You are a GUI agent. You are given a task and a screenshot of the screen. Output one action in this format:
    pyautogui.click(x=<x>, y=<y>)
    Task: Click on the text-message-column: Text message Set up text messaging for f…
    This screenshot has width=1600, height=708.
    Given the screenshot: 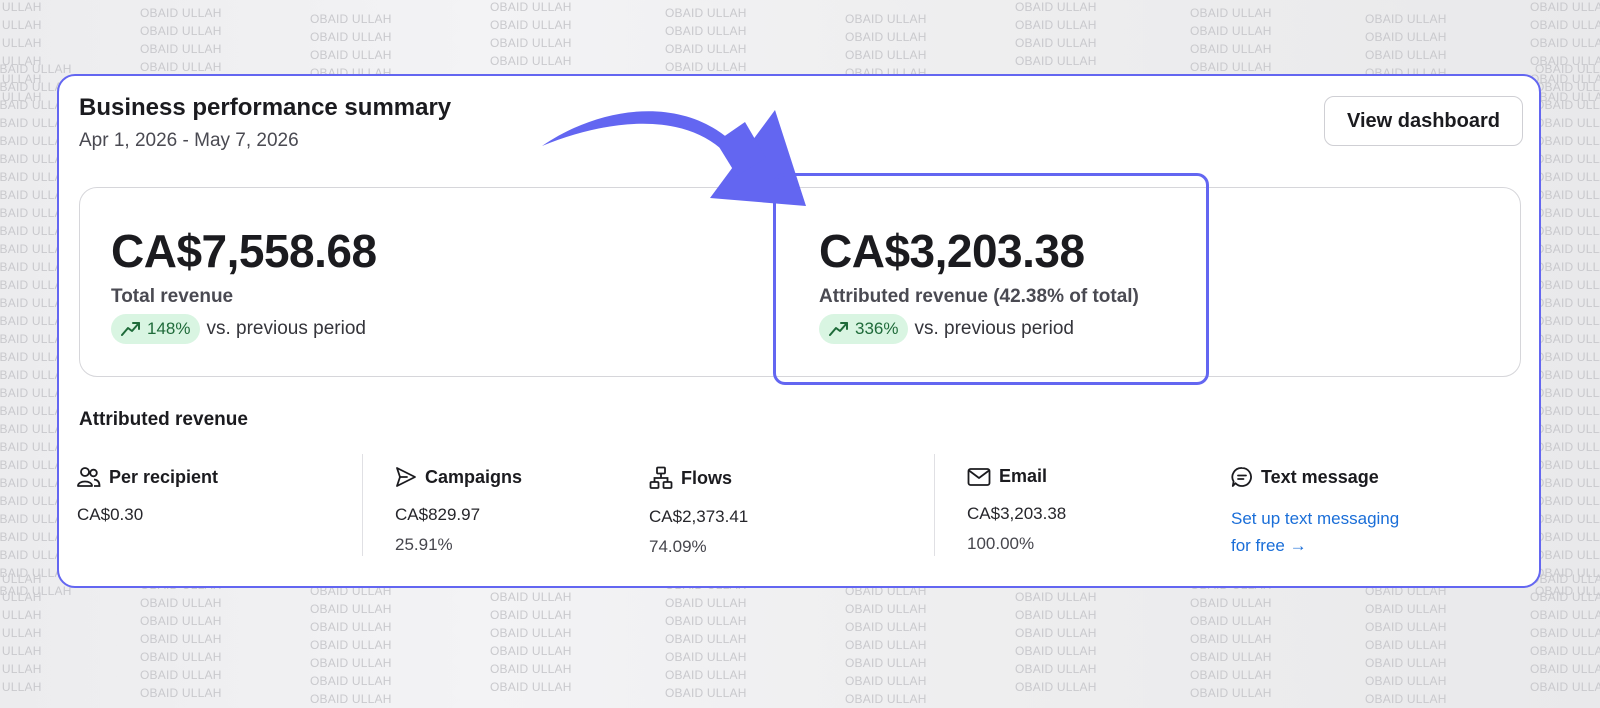 What is the action you would take?
    pyautogui.click(x=1331, y=512)
    